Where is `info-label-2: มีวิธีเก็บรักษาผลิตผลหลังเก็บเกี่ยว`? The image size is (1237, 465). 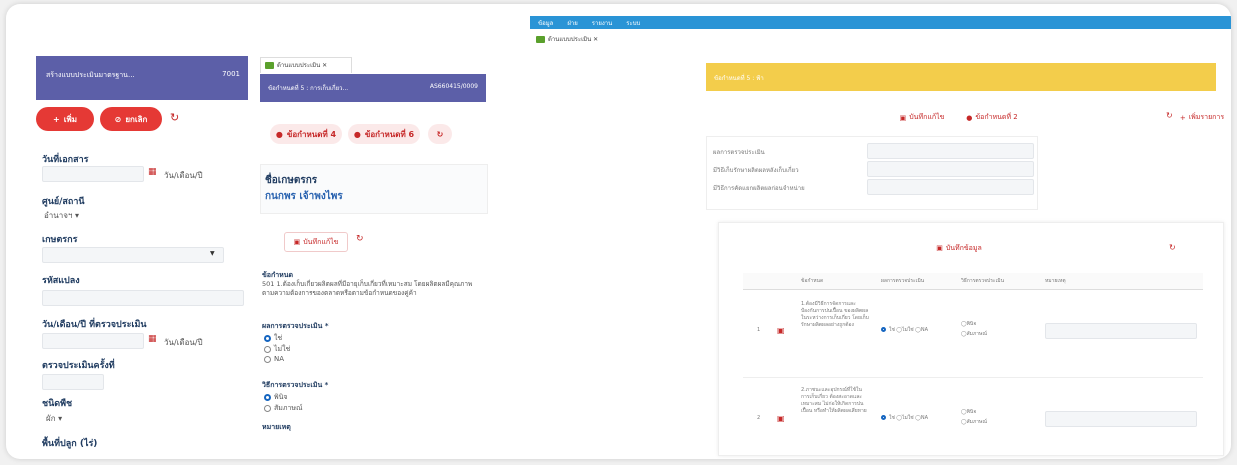 info-label-2: มีวิธีเก็บรักษาผลิตผลหลังเก็บเกี่ยว is located at coordinates (756, 170).